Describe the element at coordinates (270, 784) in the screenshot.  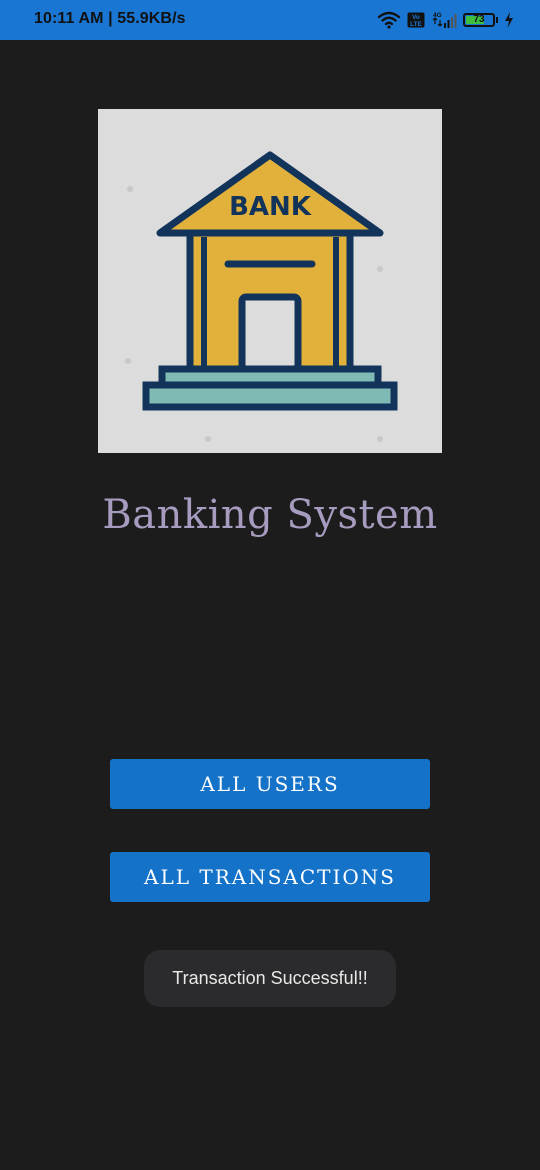
I see `all-users-button: ALL USERS` at that location.